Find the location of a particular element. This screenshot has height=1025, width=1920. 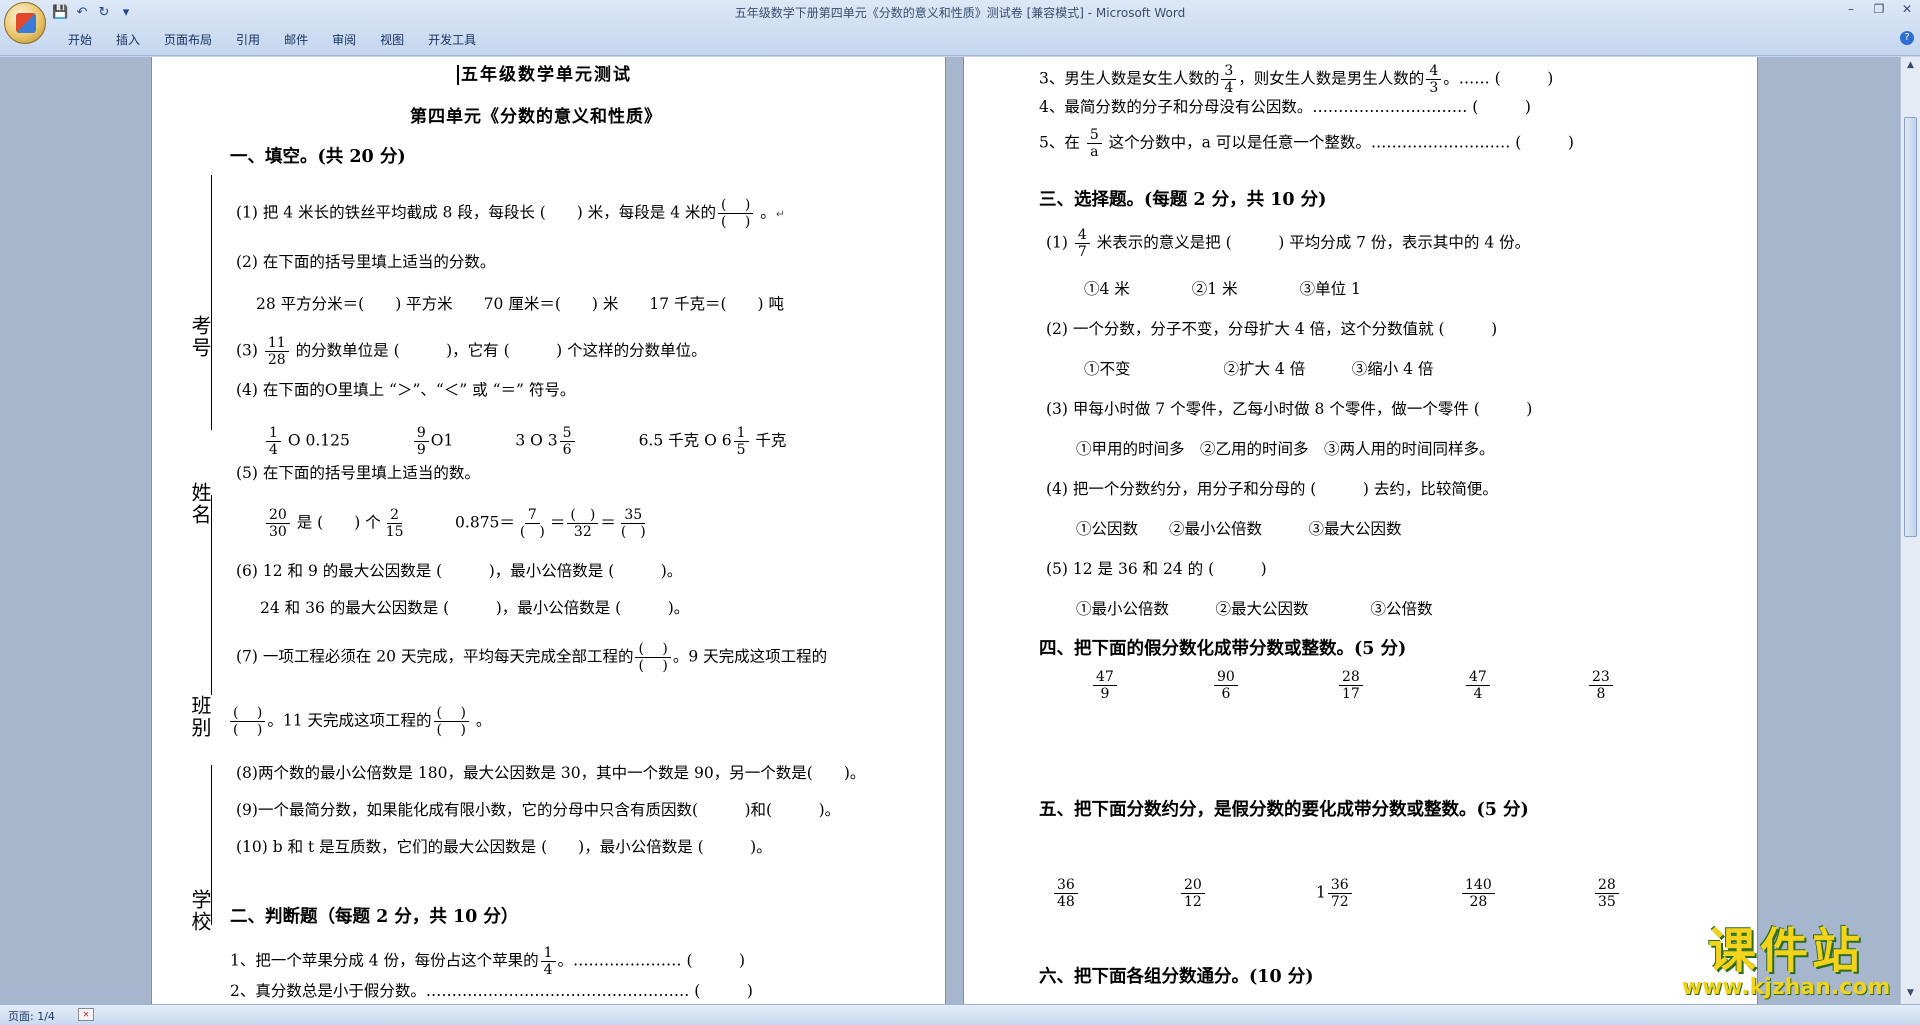

tab-mailings: 邮件 is located at coordinates (296, 40).